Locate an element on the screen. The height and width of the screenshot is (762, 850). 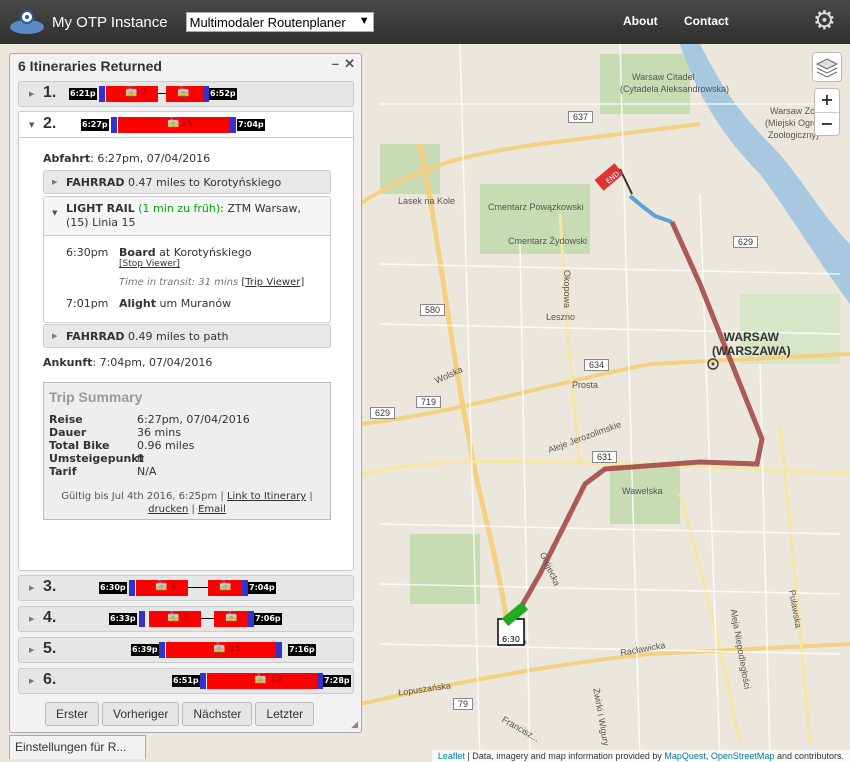
email-link: Email is located at coordinates (212, 509).